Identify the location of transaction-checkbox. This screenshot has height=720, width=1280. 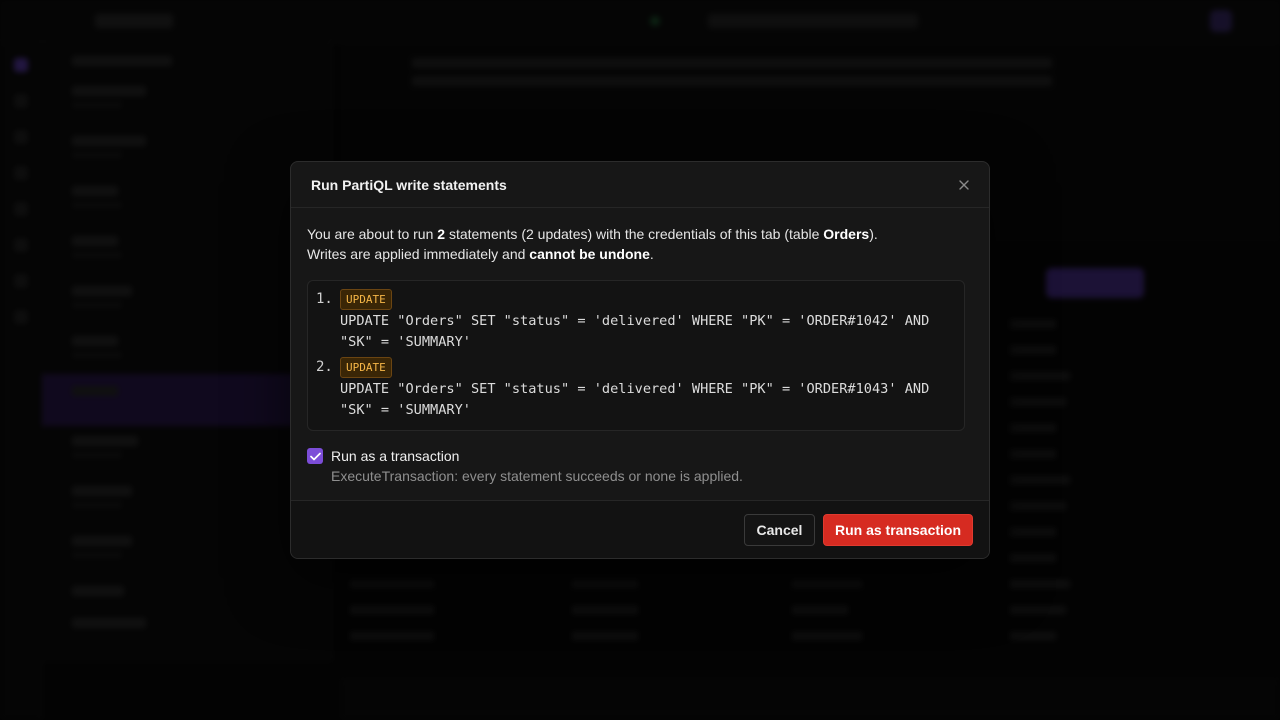
(315, 456).